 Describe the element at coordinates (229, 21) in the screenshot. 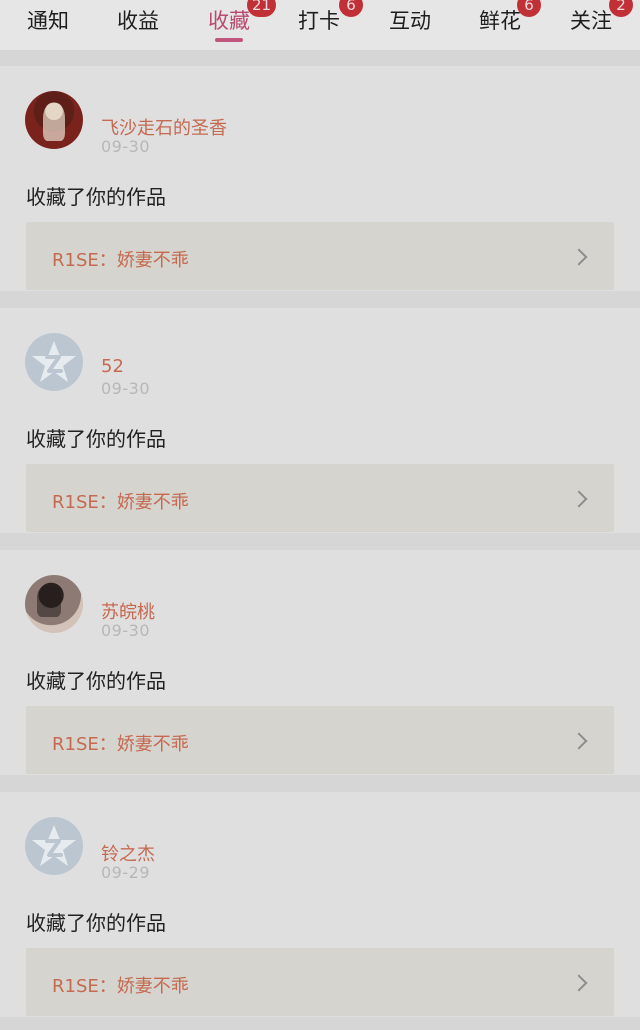

I see `tab-favorites-label: 收藏` at that location.